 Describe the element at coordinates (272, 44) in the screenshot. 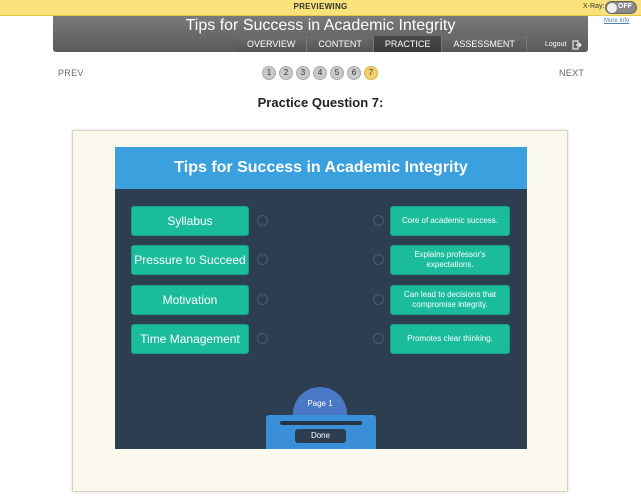

I see `tab-overview: OVERVIEW` at that location.